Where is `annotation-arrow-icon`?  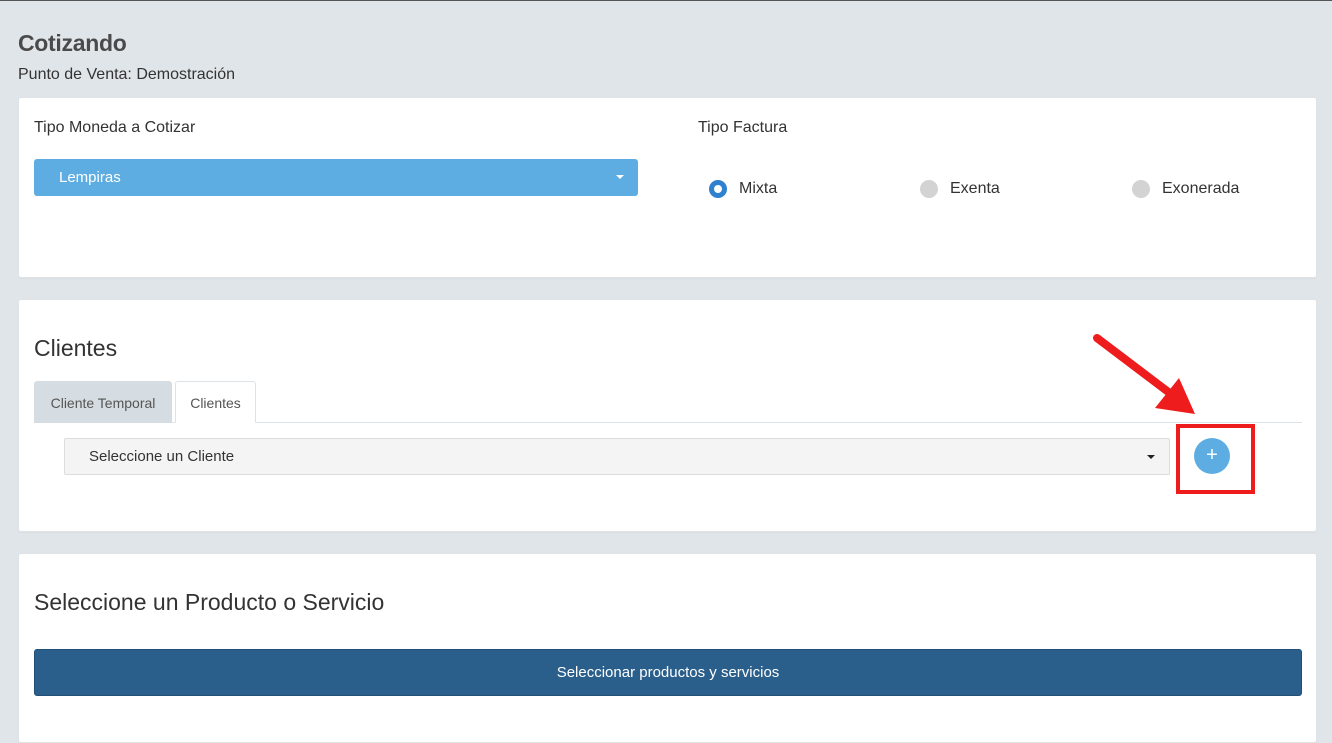 annotation-arrow-icon is located at coordinates (1144, 374).